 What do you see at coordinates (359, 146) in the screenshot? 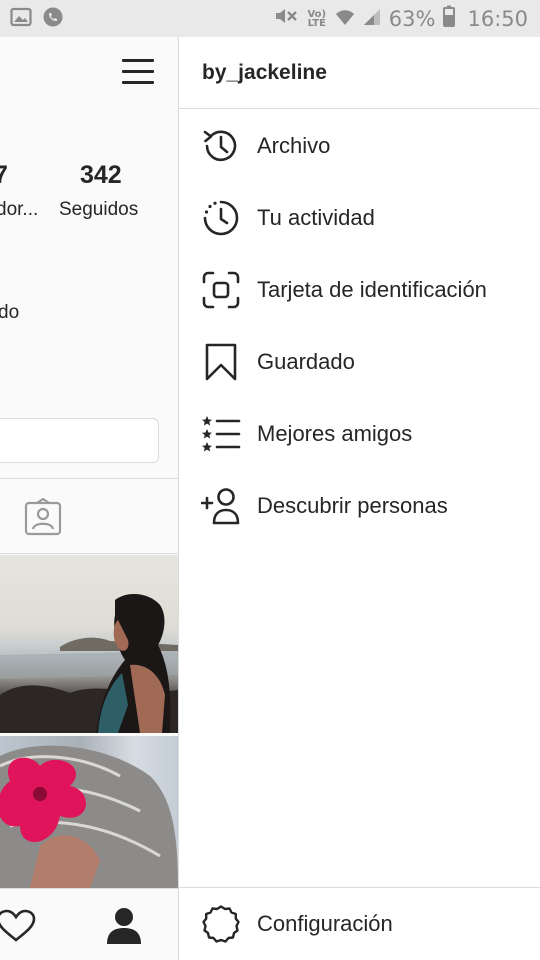
I see `menu-item-archive: Archivo` at bounding box center [359, 146].